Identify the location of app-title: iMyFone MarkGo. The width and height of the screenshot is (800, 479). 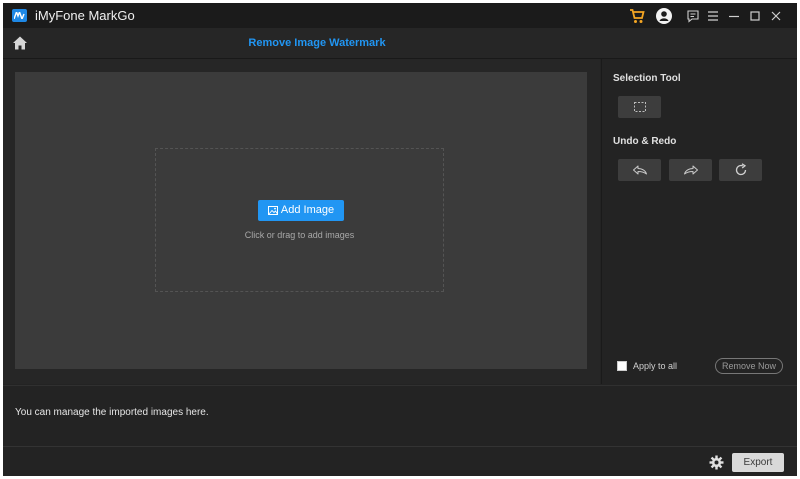
(85, 15).